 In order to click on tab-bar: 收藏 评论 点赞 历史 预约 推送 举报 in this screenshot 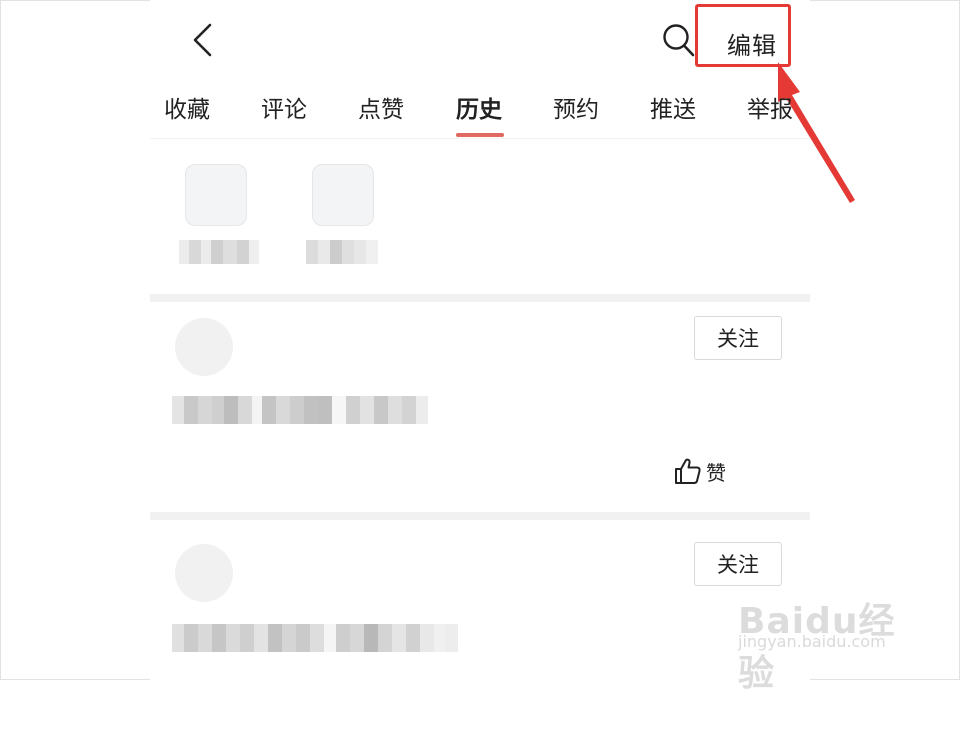, I will do `click(480, 114)`.